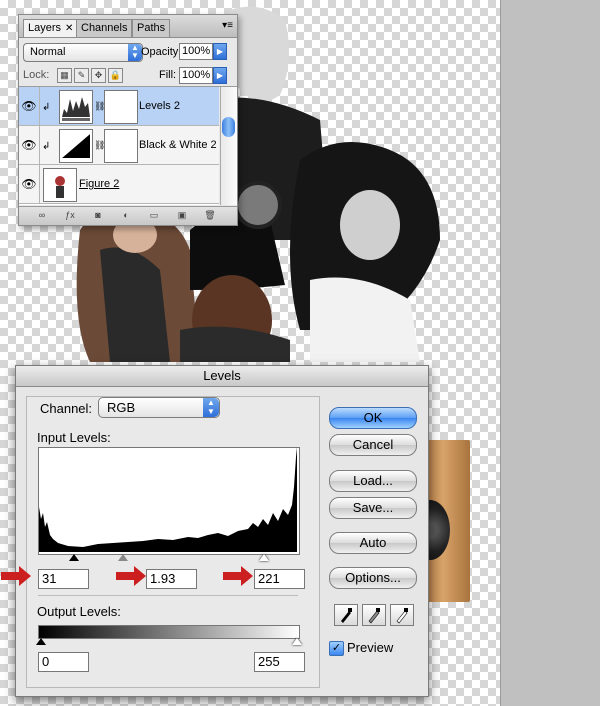 Image resolution: width=600 pixels, height=706 pixels. I want to click on new-layer-icon: ▣, so click(182, 215).